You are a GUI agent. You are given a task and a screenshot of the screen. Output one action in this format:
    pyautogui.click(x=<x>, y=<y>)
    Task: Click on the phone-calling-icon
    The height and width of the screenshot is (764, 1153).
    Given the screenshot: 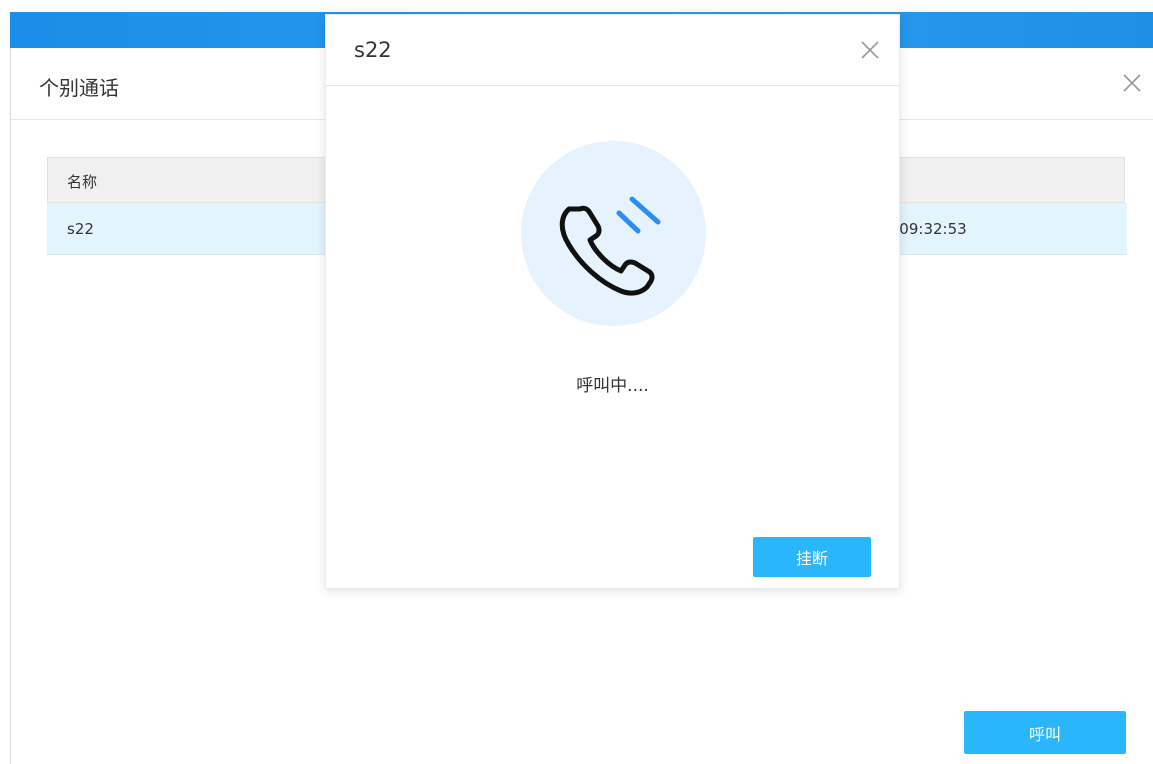 What is the action you would take?
    pyautogui.click(x=610, y=246)
    